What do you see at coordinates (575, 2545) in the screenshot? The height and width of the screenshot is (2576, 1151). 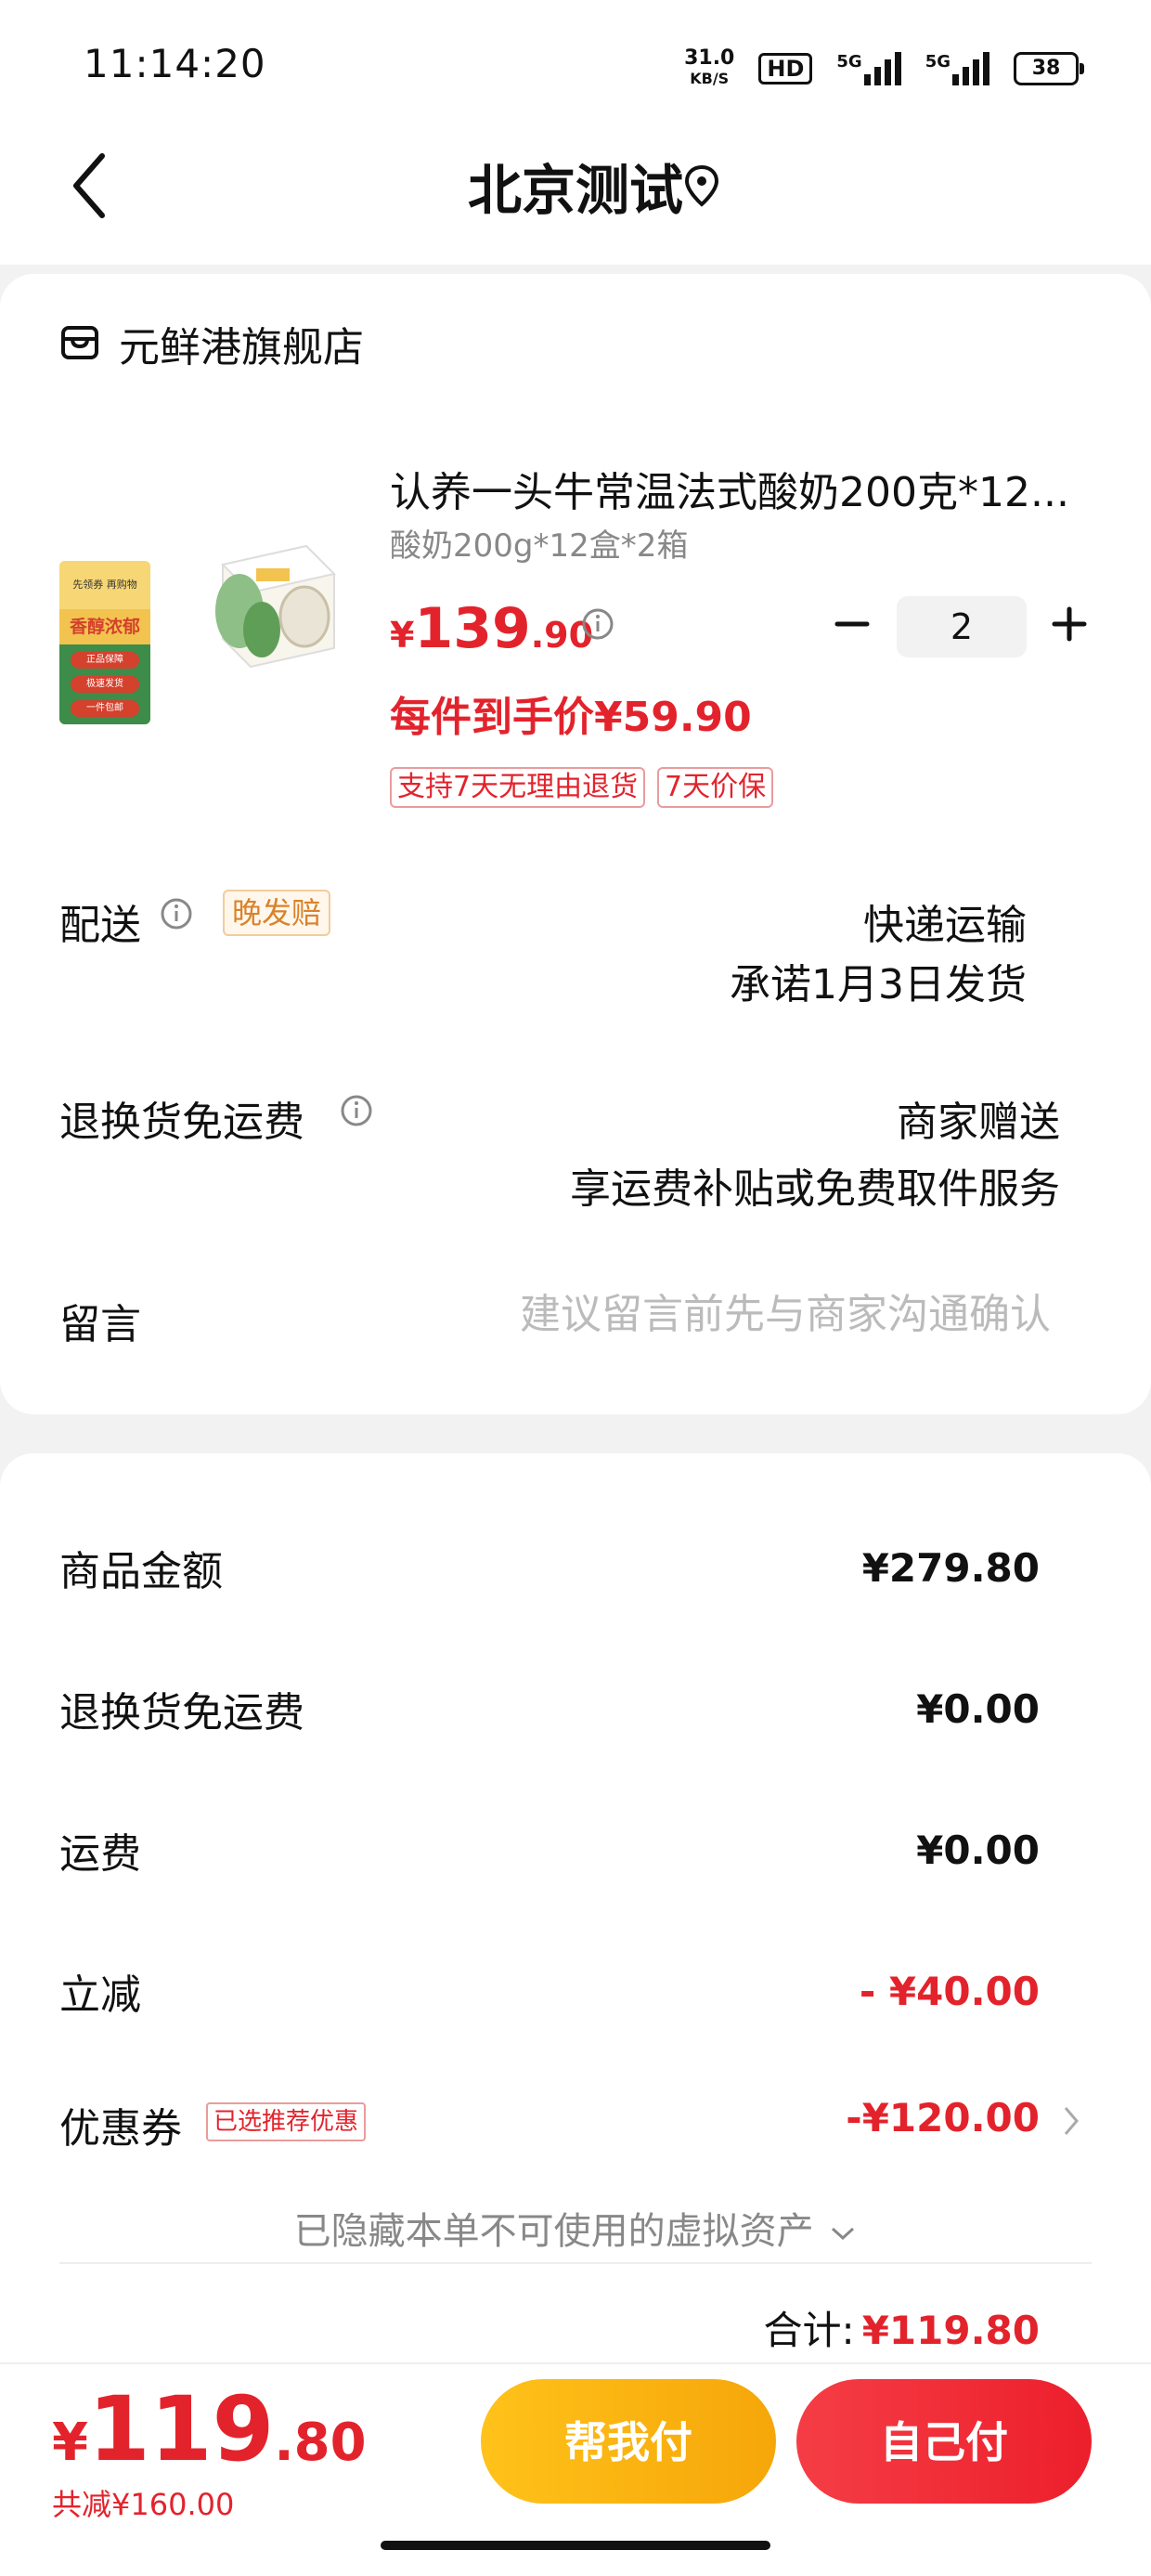 I see `home-indicator` at bounding box center [575, 2545].